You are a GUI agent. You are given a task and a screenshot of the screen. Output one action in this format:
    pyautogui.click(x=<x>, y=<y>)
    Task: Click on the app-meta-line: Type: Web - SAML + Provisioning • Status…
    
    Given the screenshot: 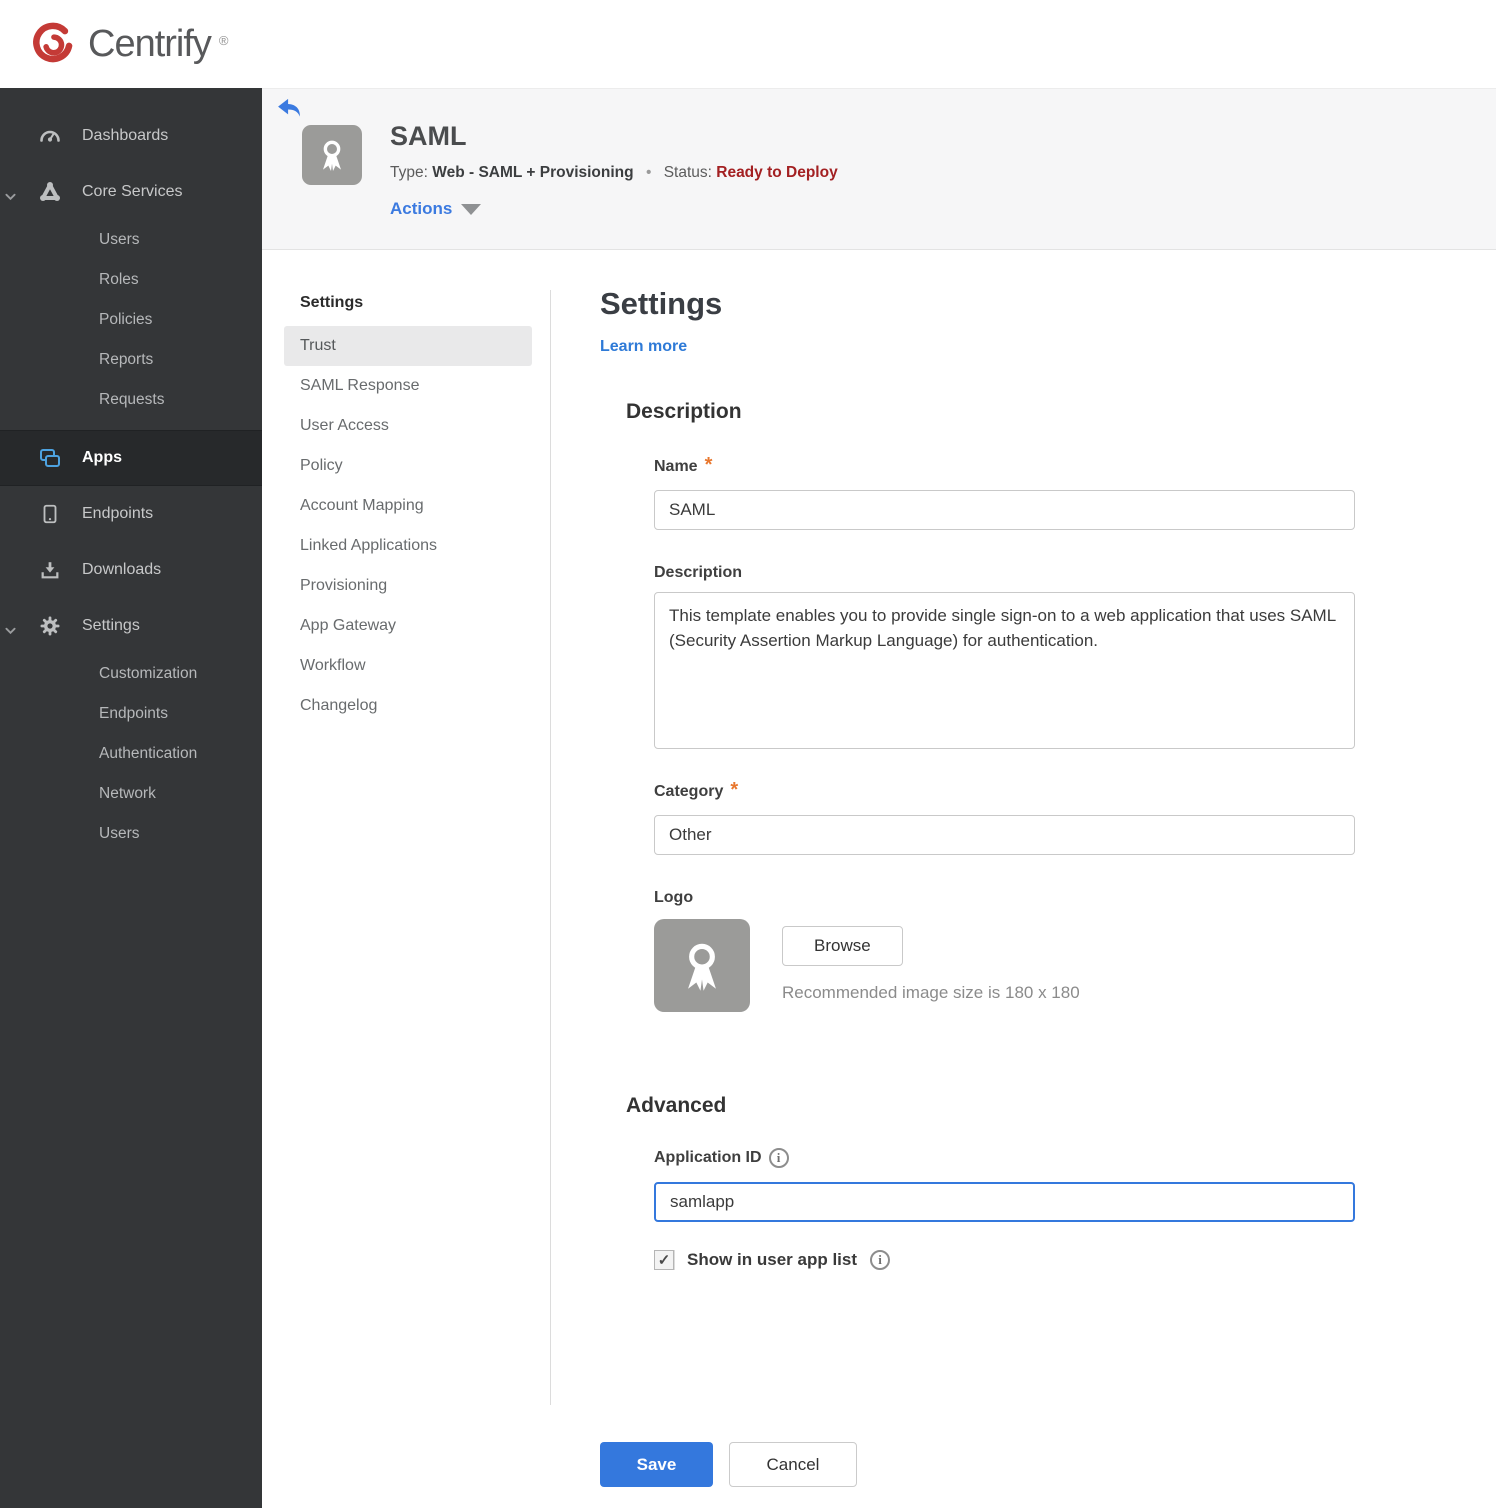 What is the action you would take?
    pyautogui.click(x=614, y=173)
    